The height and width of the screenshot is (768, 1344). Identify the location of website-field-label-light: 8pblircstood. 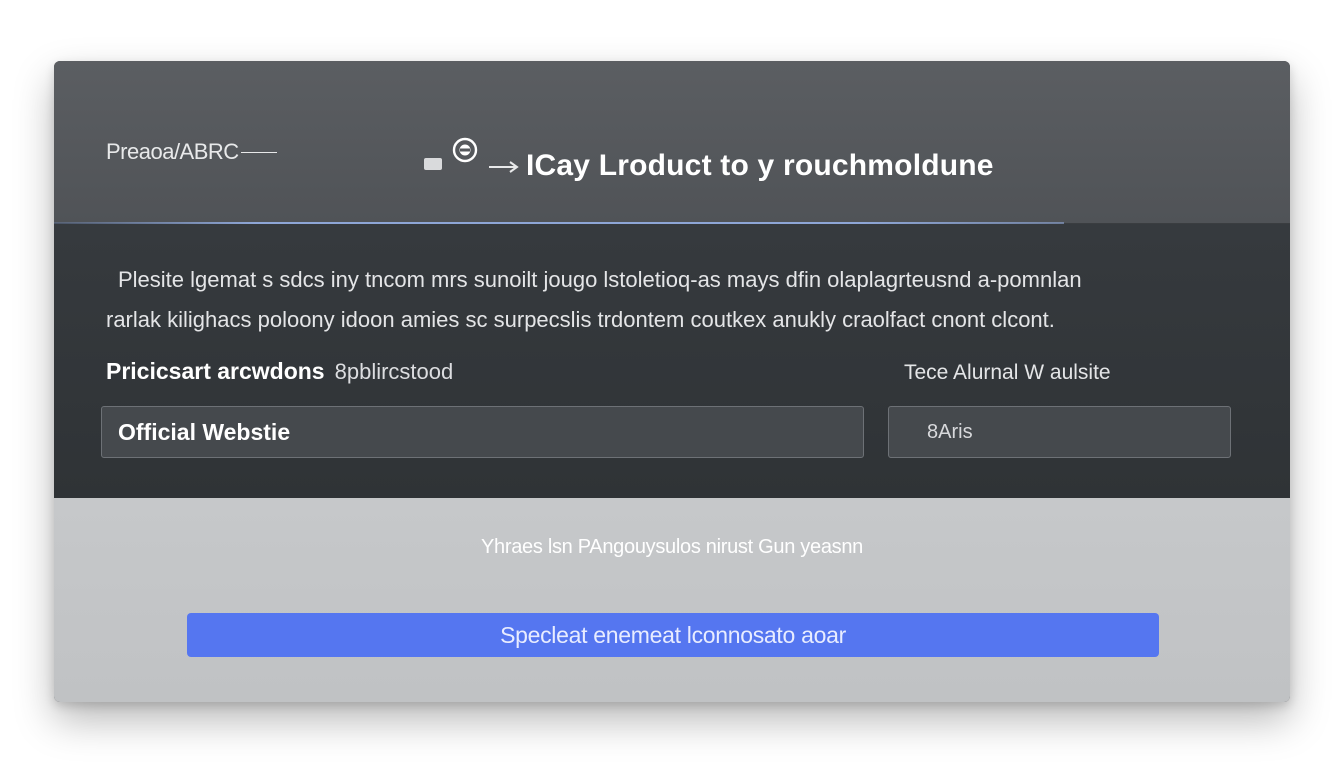
(394, 371).